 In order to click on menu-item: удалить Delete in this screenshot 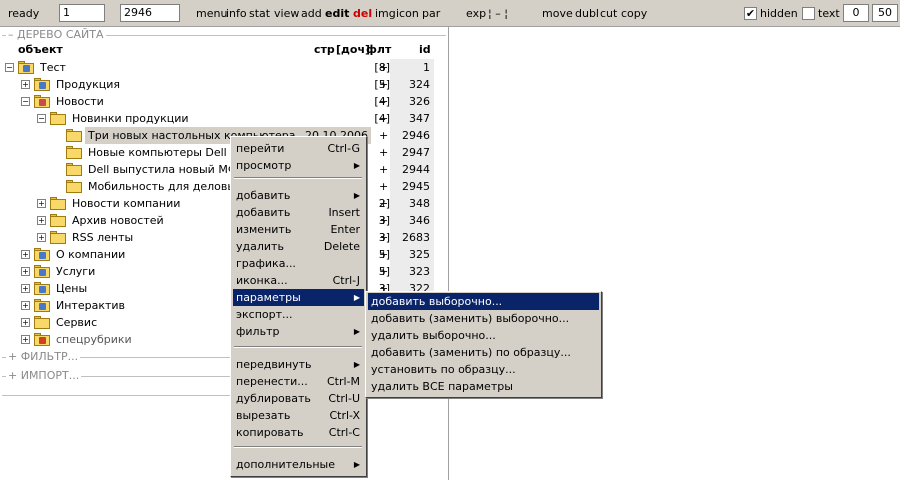, I will do `click(298, 246)`.